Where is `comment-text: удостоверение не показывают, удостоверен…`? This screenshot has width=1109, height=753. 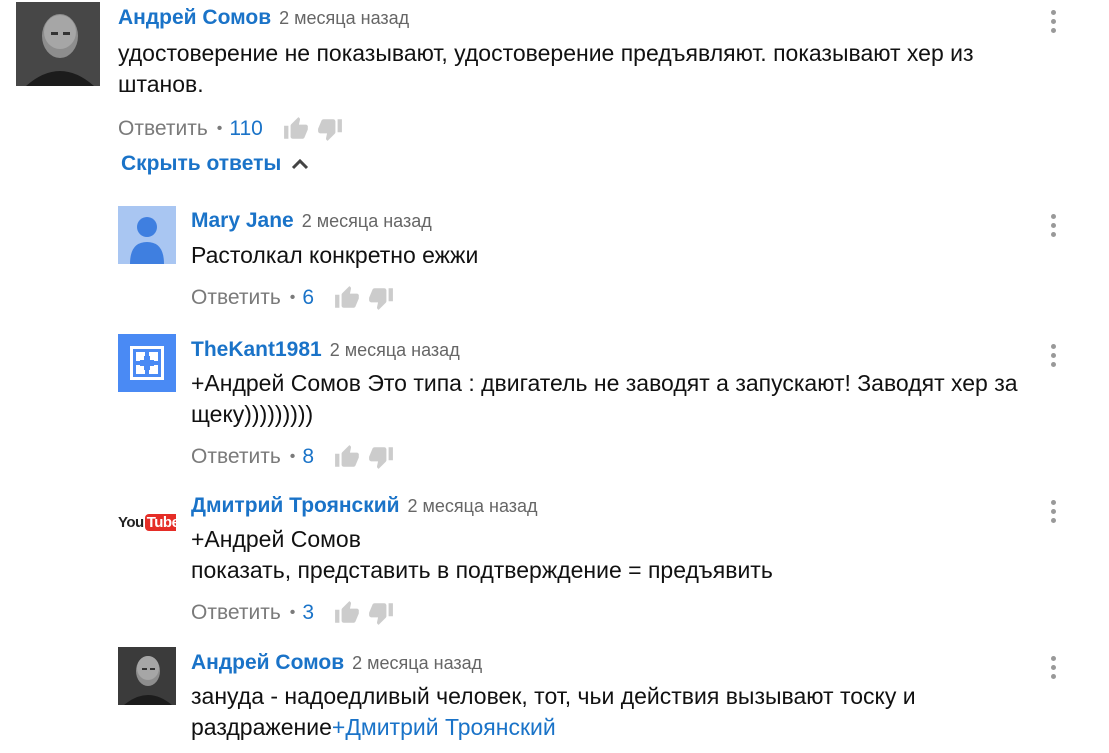
comment-text: удостоверение не показывают, удостоверен… is located at coordinates (546, 68).